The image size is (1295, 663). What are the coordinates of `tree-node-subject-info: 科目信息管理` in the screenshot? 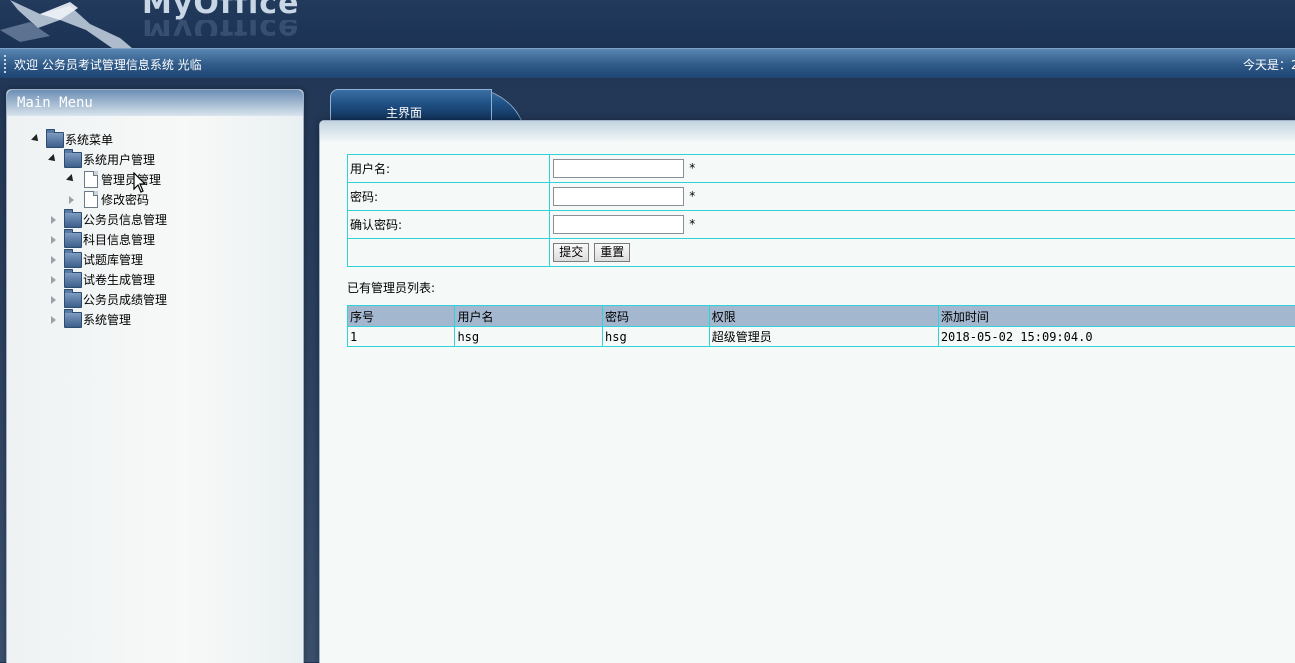 It's located at (147, 240).